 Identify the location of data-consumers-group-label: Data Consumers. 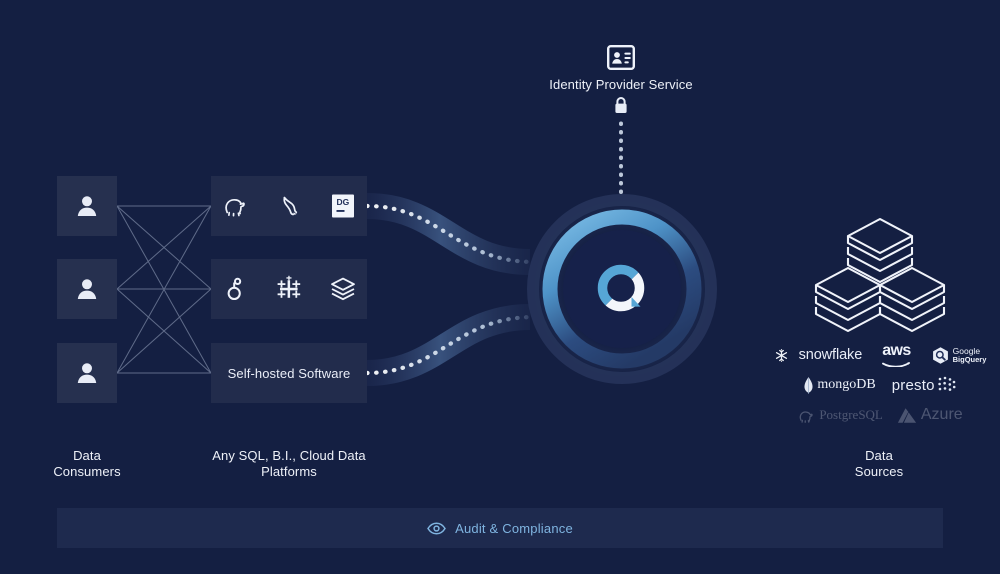
(87, 463).